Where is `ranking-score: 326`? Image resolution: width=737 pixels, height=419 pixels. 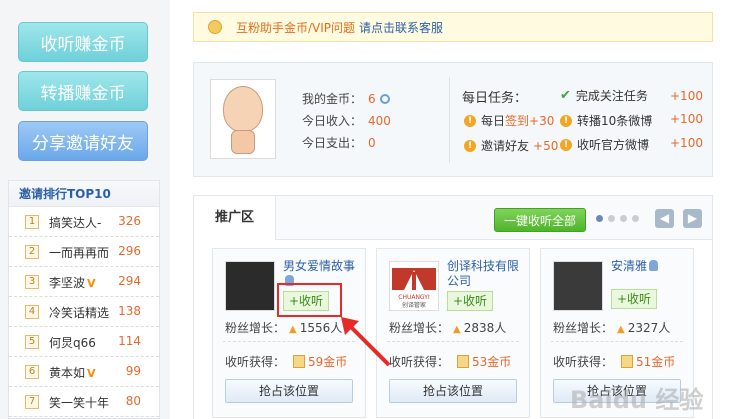
ranking-score: 326 is located at coordinates (129, 221).